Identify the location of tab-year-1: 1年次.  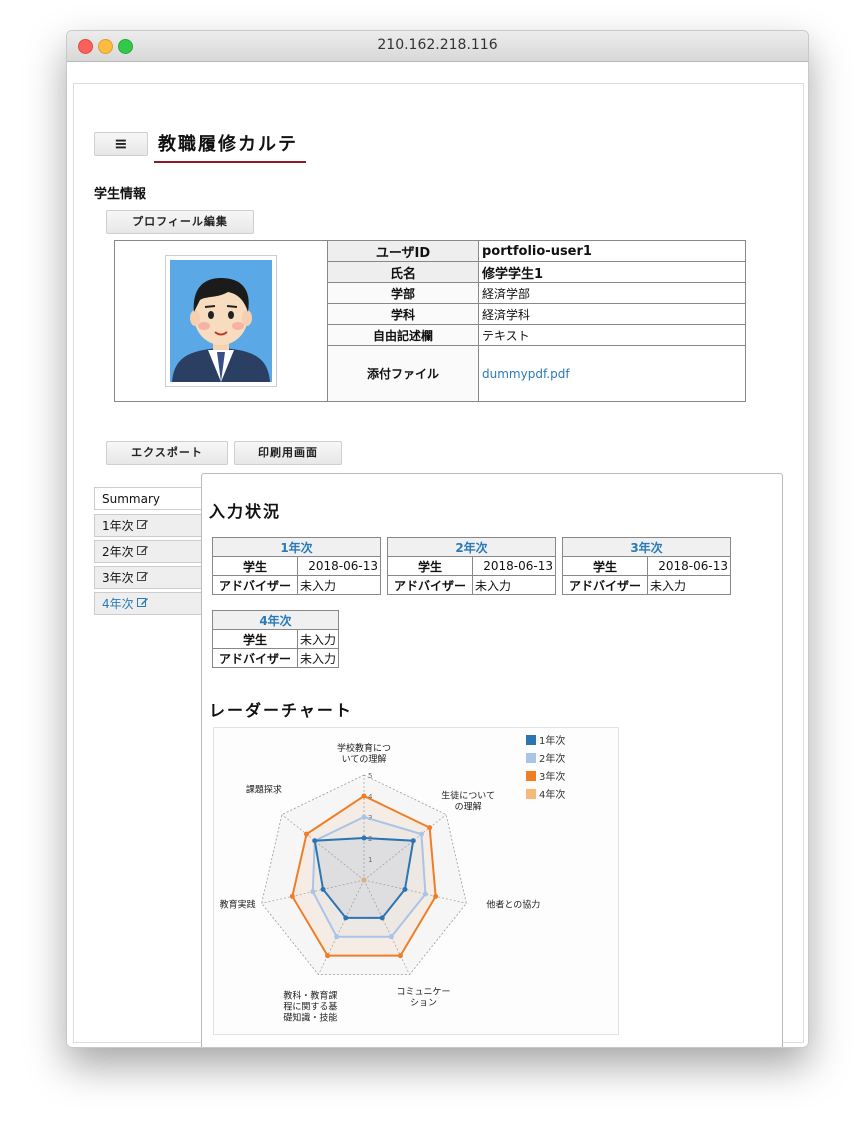
(148, 525).